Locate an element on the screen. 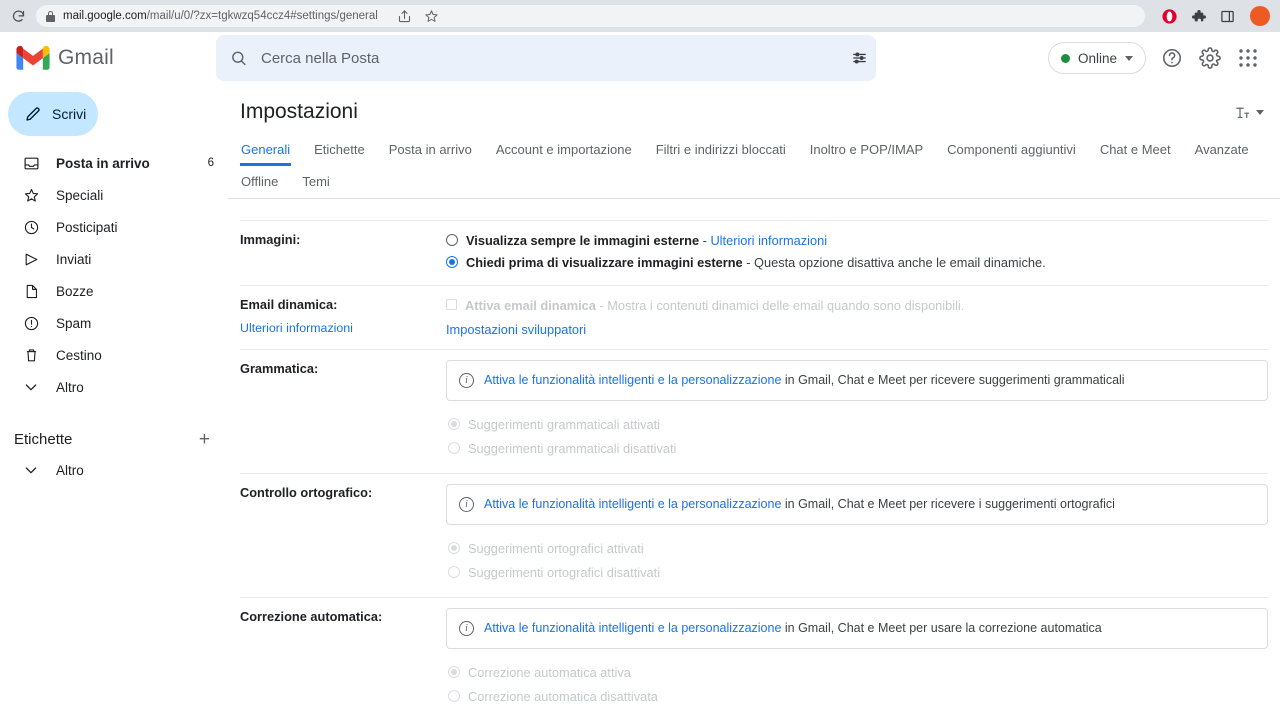 The height and width of the screenshot is (720, 1280). tab-chat-e-meet: Chat e Meet is located at coordinates (1135, 150).